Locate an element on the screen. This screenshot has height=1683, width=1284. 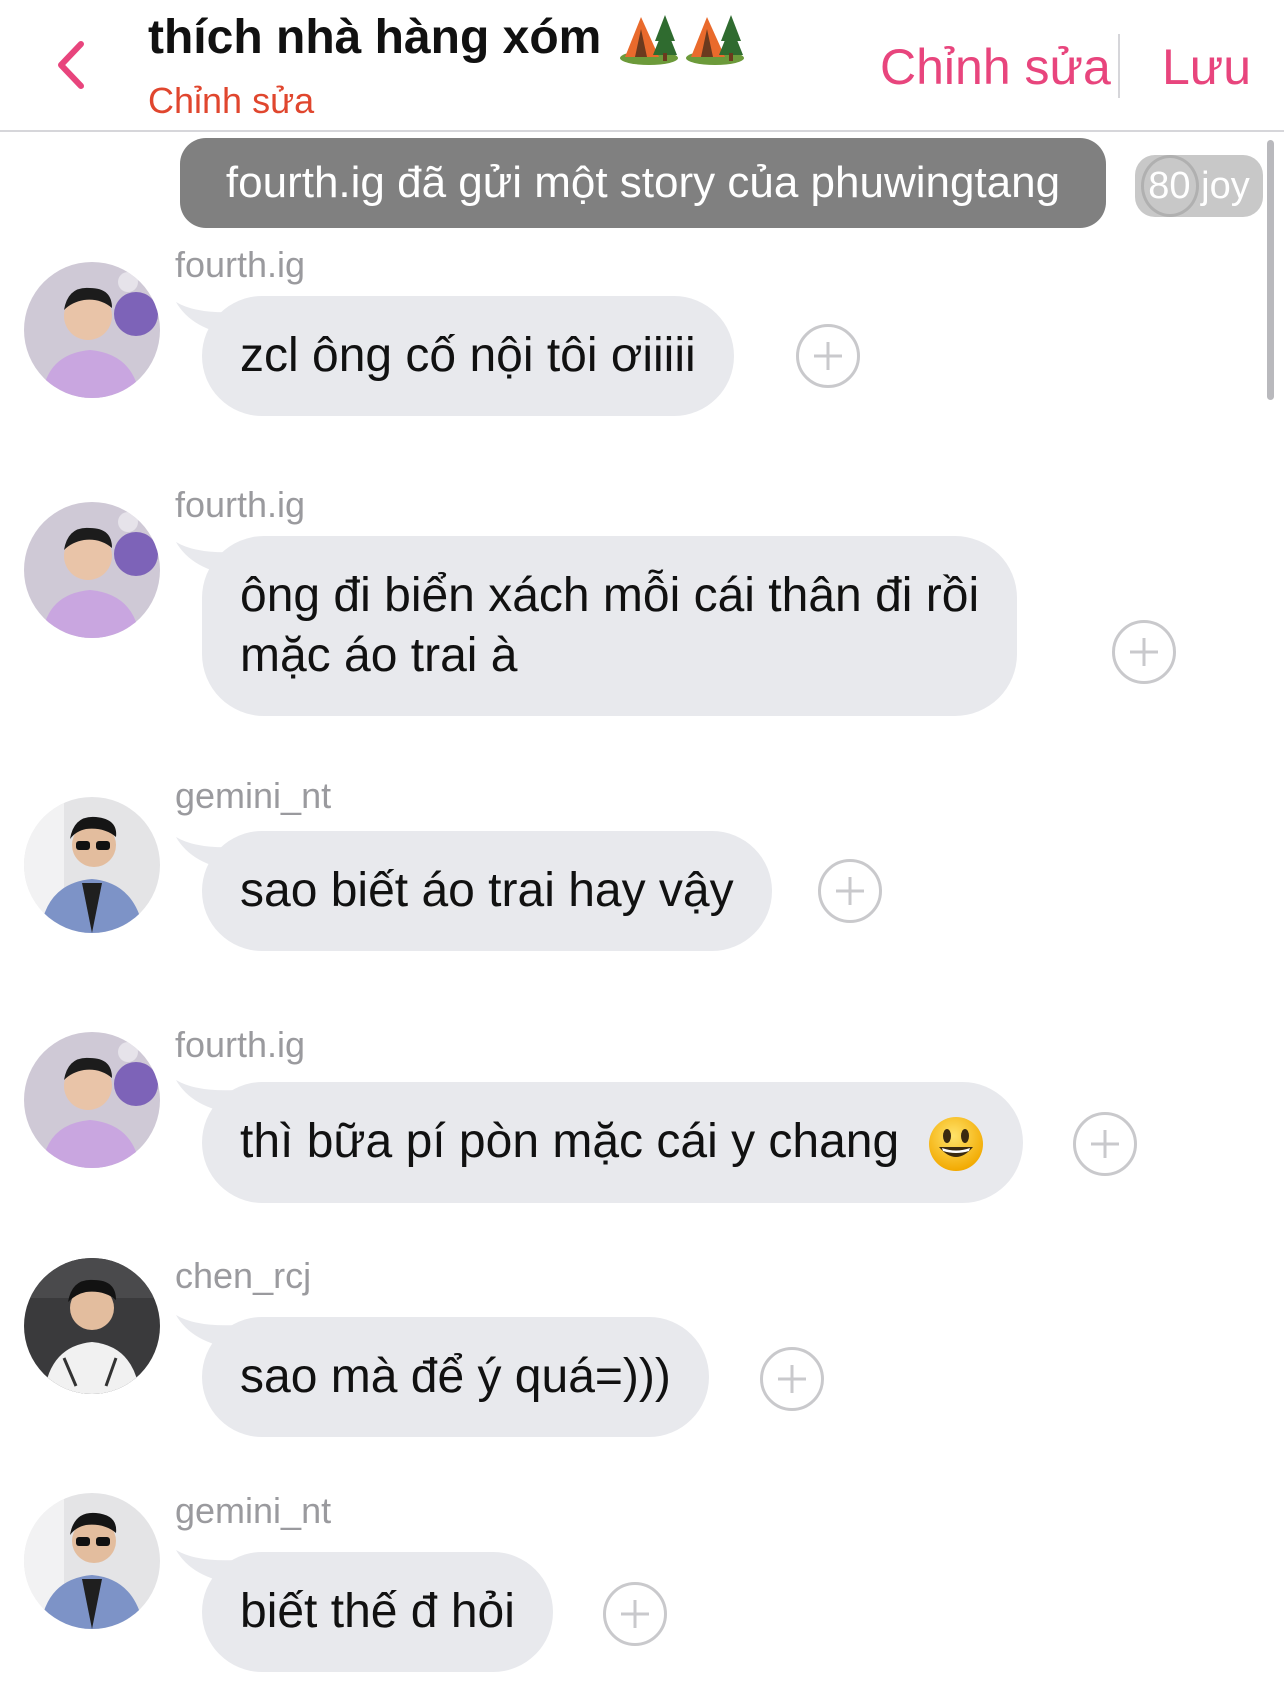
message-bubble: thì bữa pí pòn mặc cái y chang is located at coordinates (612, 1143).